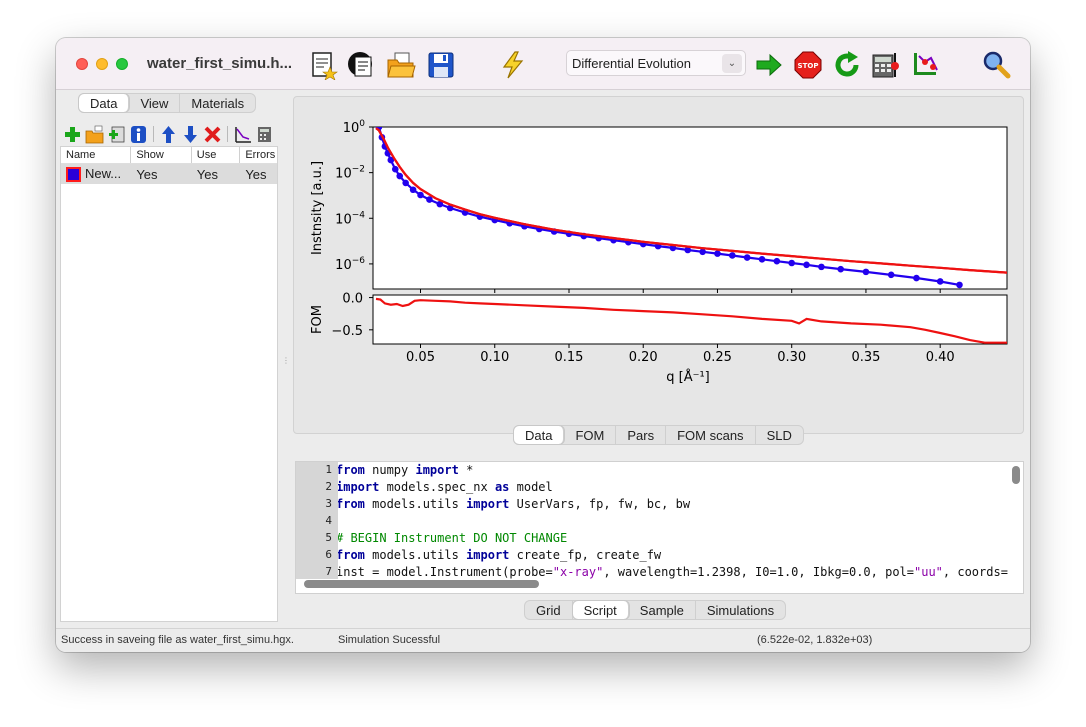 Image resolution: width=1086 pixels, height=727 pixels. I want to click on plot-tab-bar: Data FOM Pars FOM scans SLD, so click(658, 435).